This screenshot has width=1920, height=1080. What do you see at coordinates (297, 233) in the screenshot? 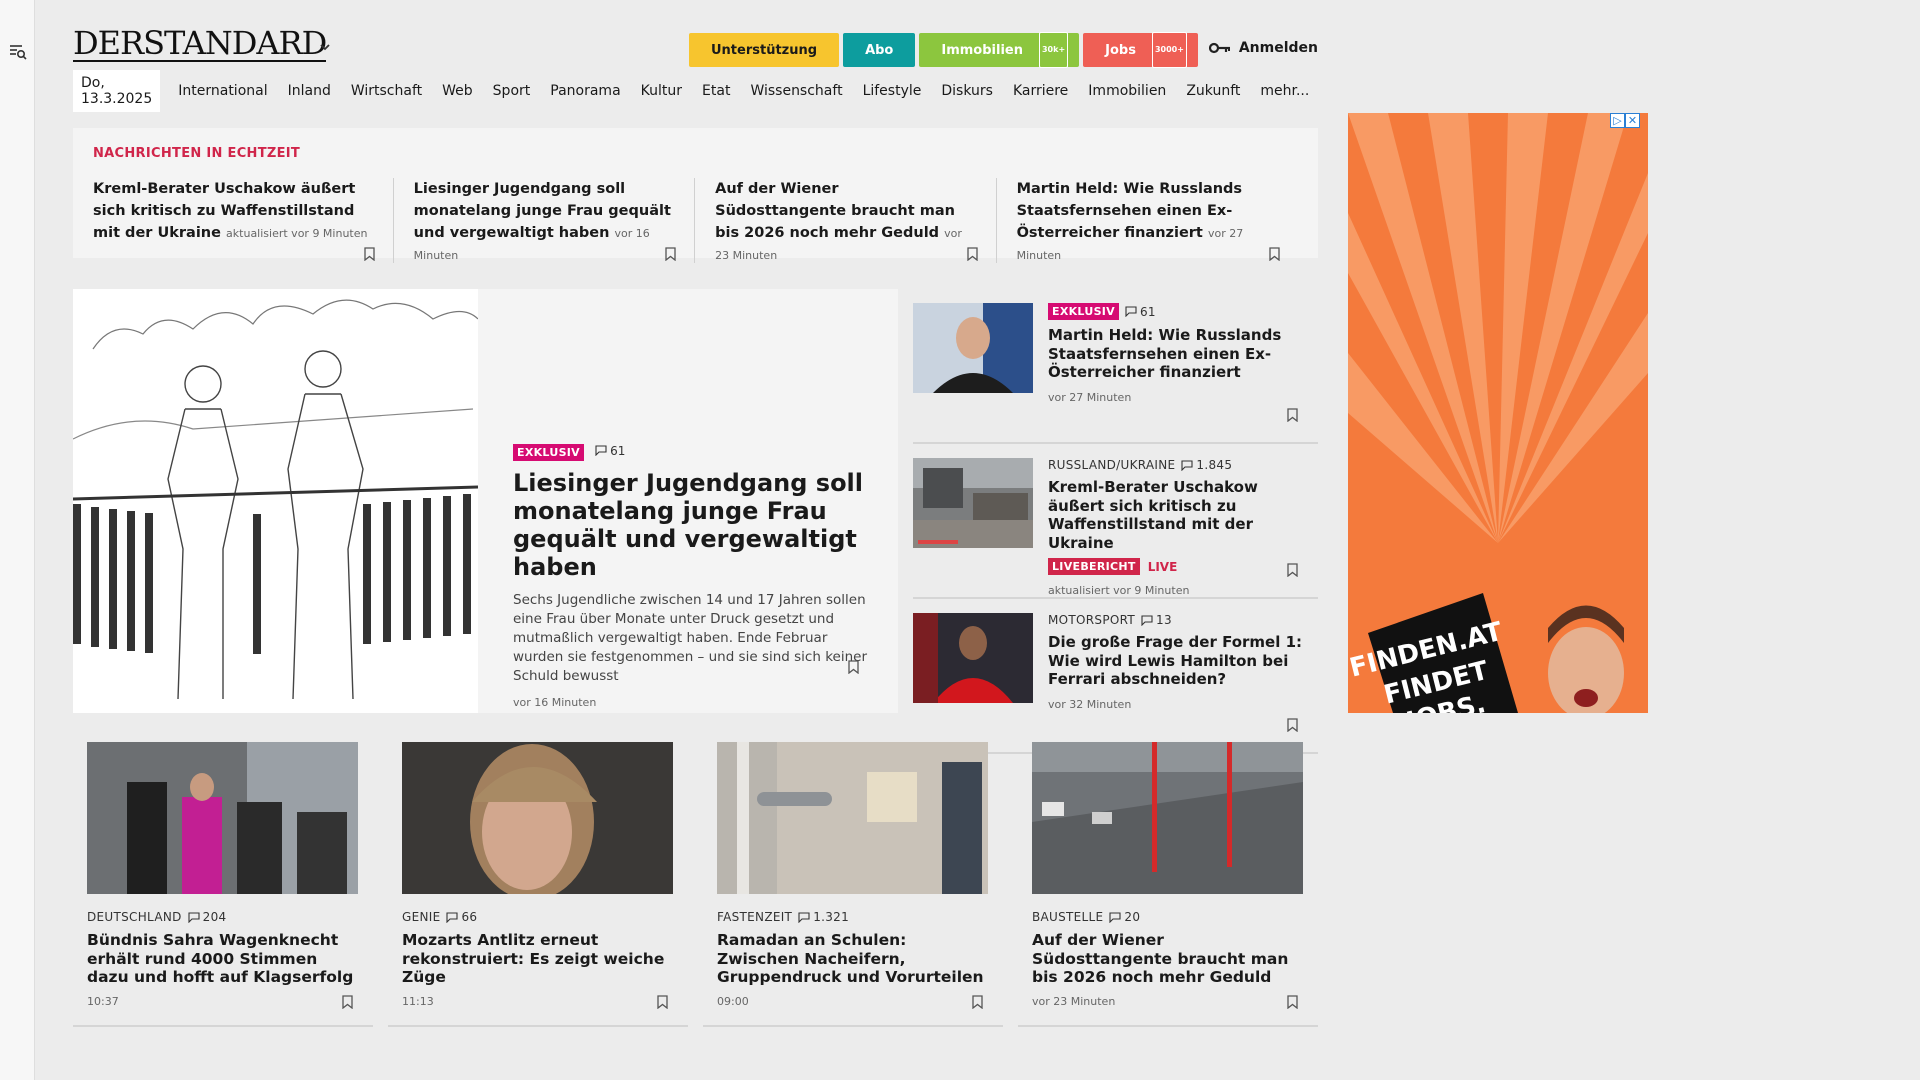
I see `ticker-time: aktualisiert vor 9 Minuten` at bounding box center [297, 233].